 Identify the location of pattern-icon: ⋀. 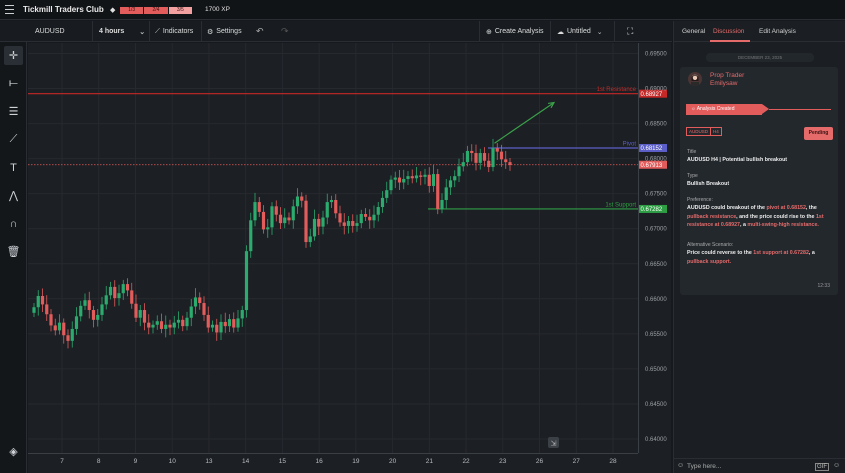
(13, 195).